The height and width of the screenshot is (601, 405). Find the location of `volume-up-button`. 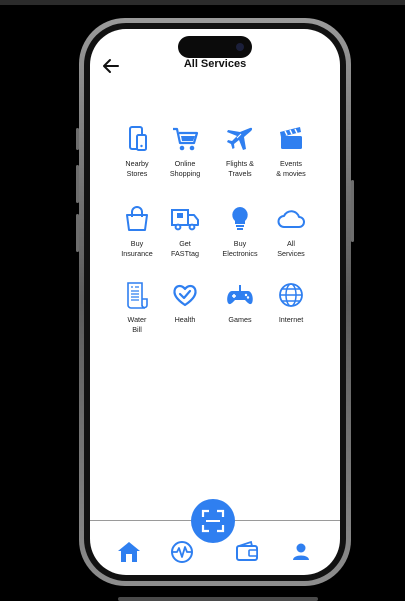

volume-up-button is located at coordinates (77, 184).